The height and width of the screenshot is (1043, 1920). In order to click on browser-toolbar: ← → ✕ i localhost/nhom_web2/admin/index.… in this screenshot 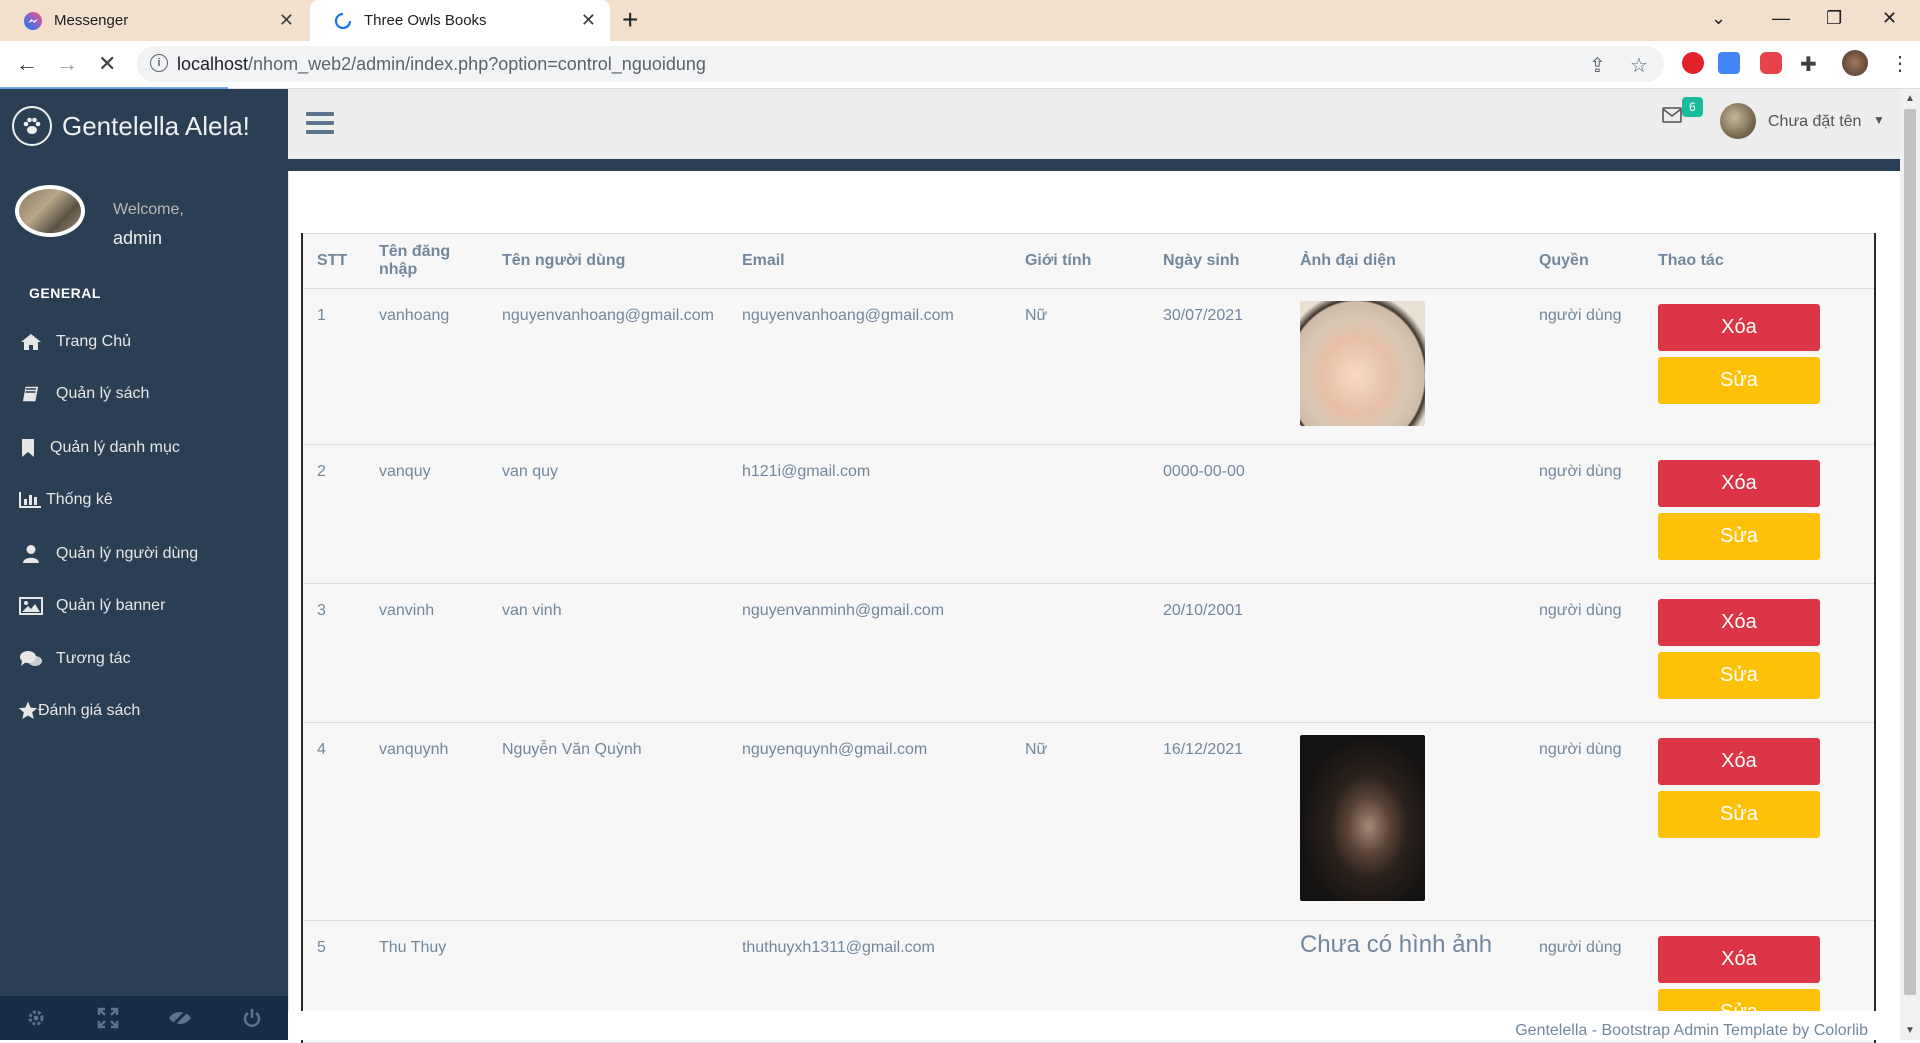, I will do `click(960, 65)`.